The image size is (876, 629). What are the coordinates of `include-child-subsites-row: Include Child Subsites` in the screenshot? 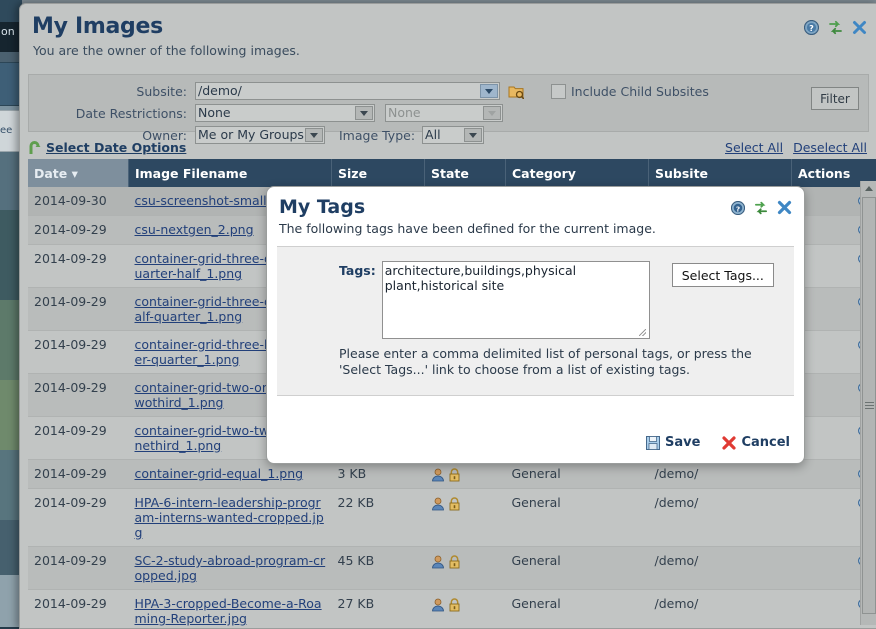 It's located at (630, 91).